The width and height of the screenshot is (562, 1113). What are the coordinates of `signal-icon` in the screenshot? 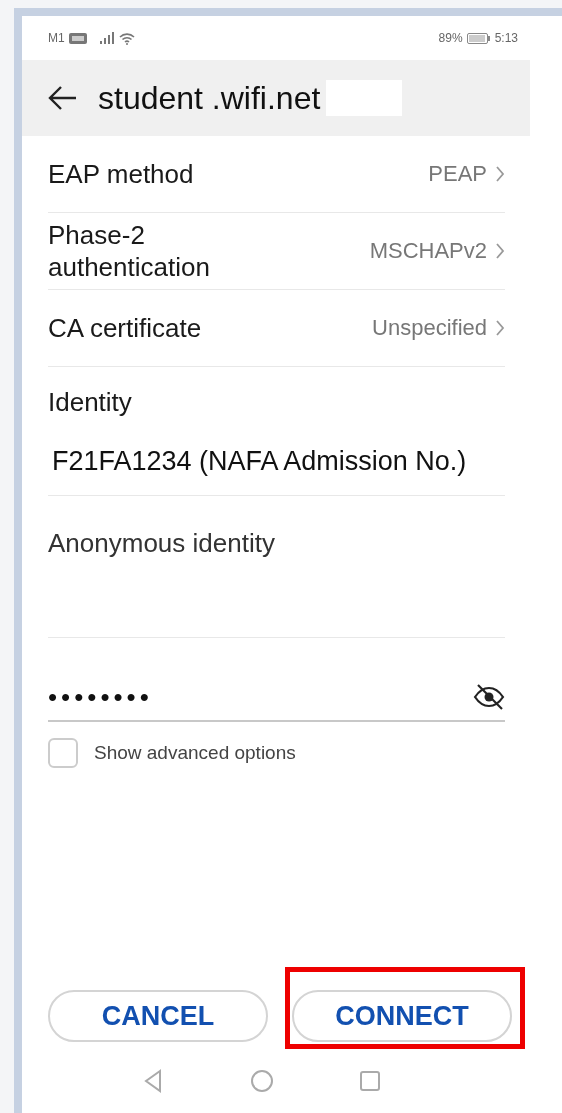 It's located at (106, 38).